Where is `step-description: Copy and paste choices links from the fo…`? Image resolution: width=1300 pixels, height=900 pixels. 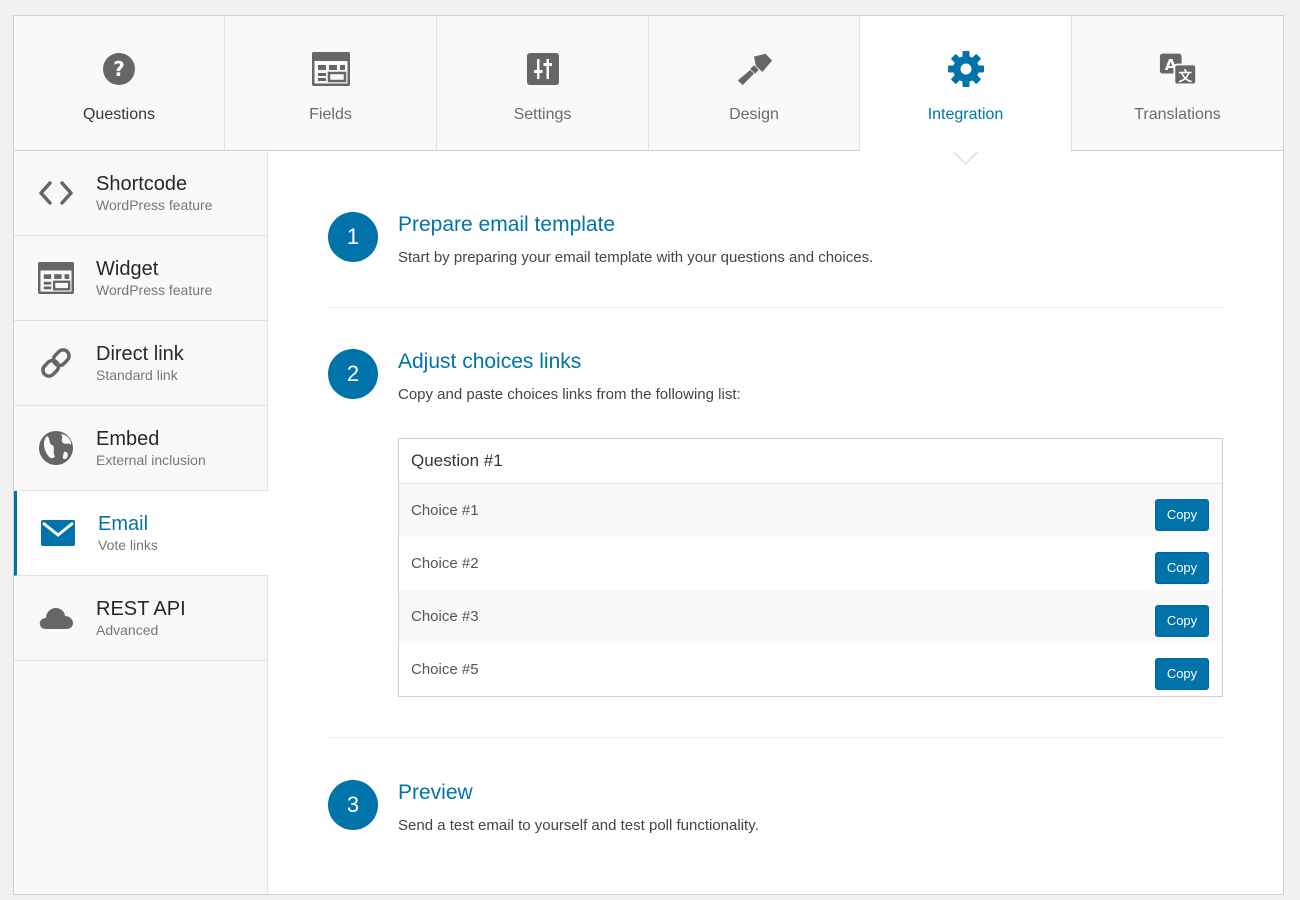 step-description: Copy and paste choices links from the fo… is located at coordinates (569, 394).